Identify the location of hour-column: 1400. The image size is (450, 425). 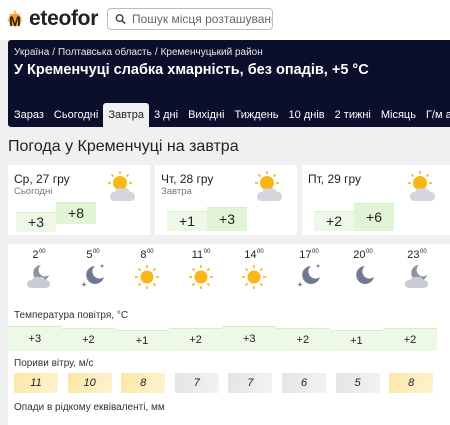
(254, 269).